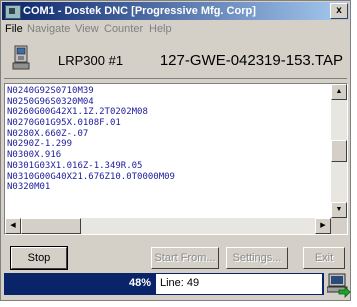  I want to click on vertical-scrollbar: ▲ ▼, so click(339, 151).